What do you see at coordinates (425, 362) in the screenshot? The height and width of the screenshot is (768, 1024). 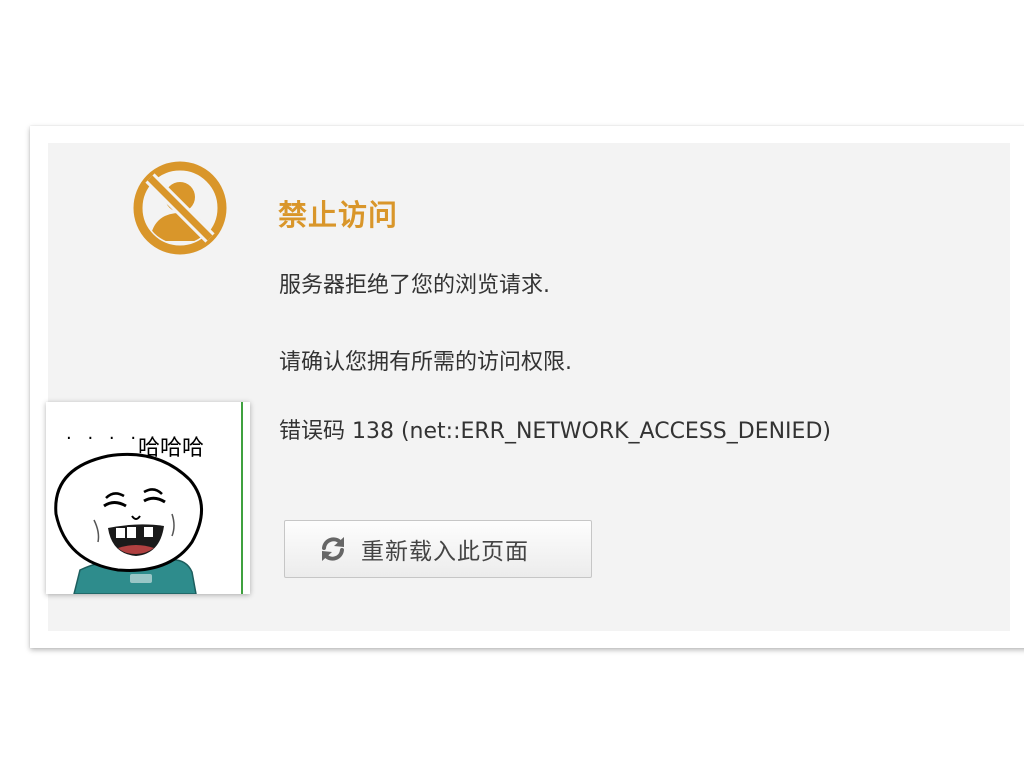 I see `error-message-permission: 请确认您拥有所需的访问权限.` at bounding box center [425, 362].